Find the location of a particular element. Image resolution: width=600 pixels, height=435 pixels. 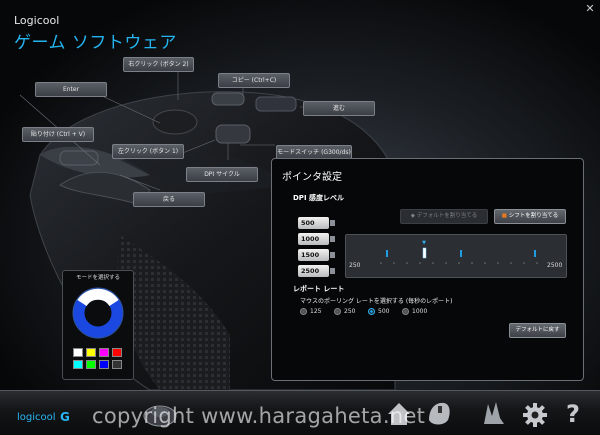

slider-min-label: 250 is located at coordinates (355, 265).